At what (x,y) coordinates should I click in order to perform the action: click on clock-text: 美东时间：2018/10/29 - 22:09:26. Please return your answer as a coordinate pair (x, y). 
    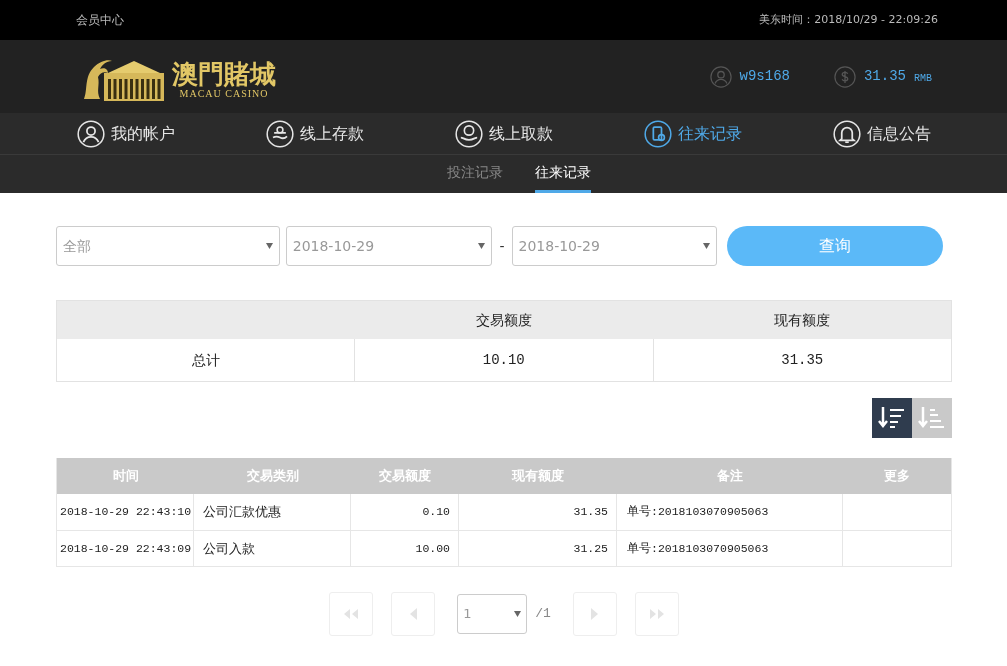
    Looking at the image, I should click on (848, 19).